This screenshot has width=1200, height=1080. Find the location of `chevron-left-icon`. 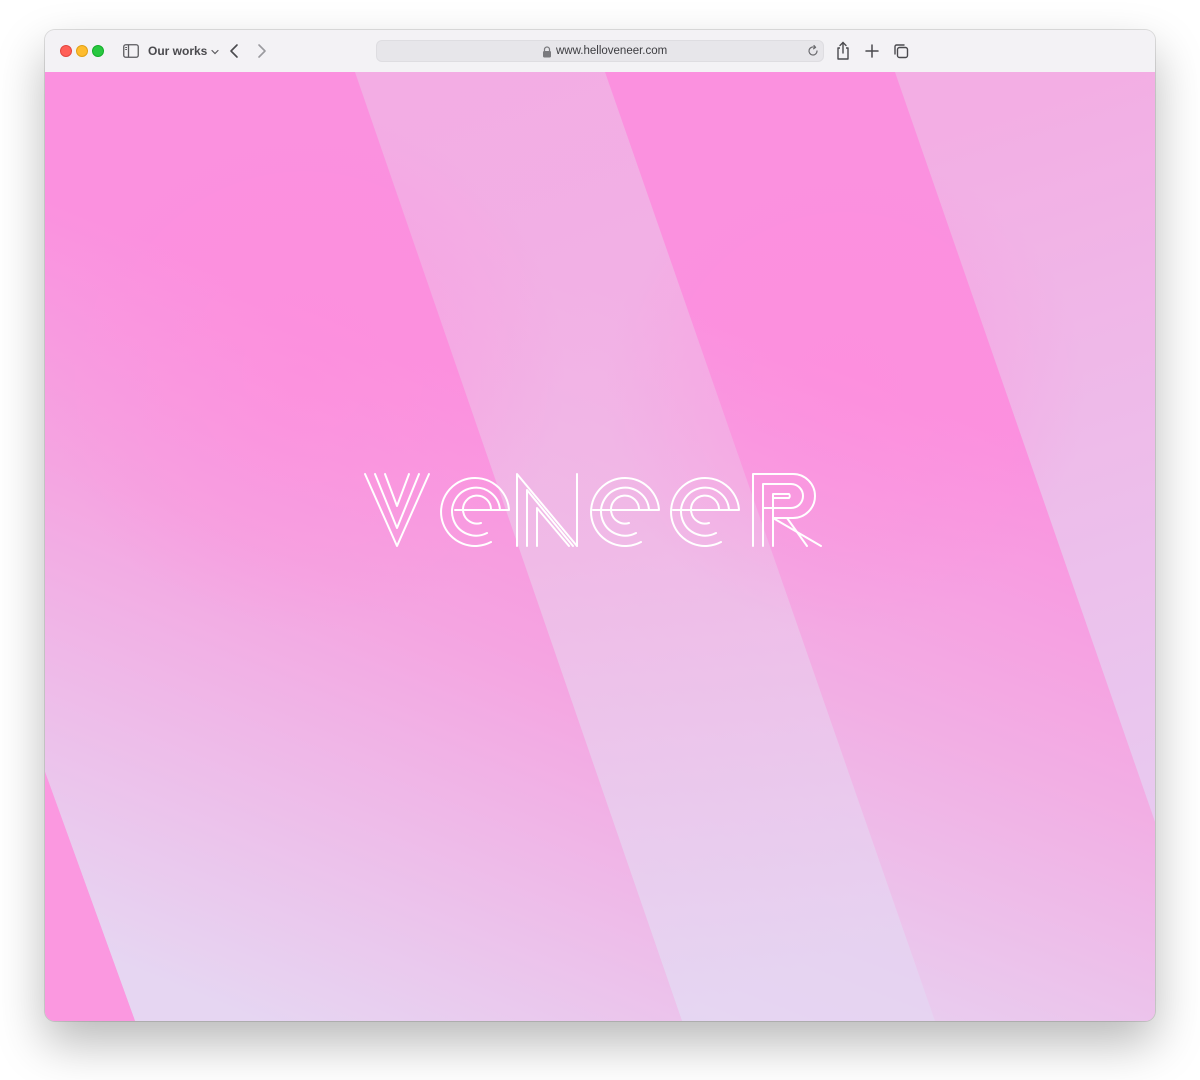

chevron-left-icon is located at coordinates (234, 51).